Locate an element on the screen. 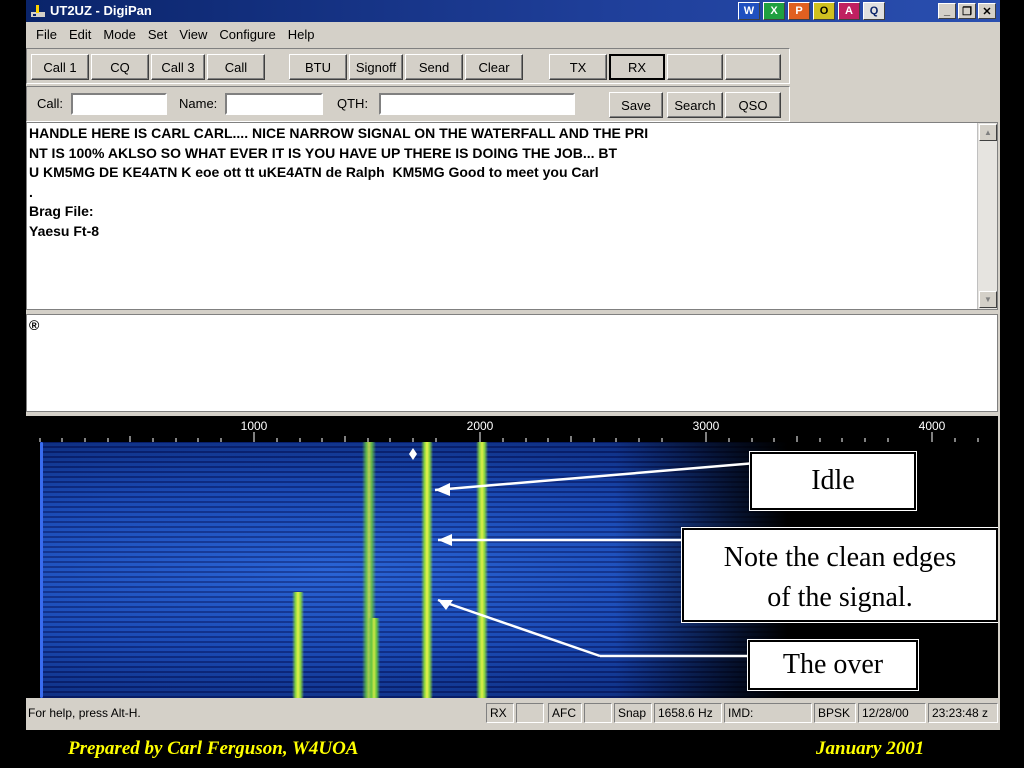 The image size is (1024, 768). find-icon: Q is located at coordinates (874, 11).